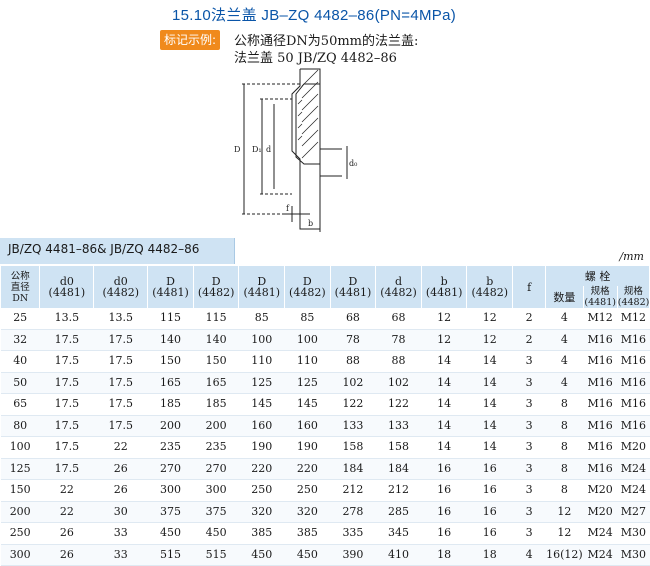 Image resolution: width=650 pixels, height=566 pixels. I want to click on table-cell: M12, so click(633, 319).